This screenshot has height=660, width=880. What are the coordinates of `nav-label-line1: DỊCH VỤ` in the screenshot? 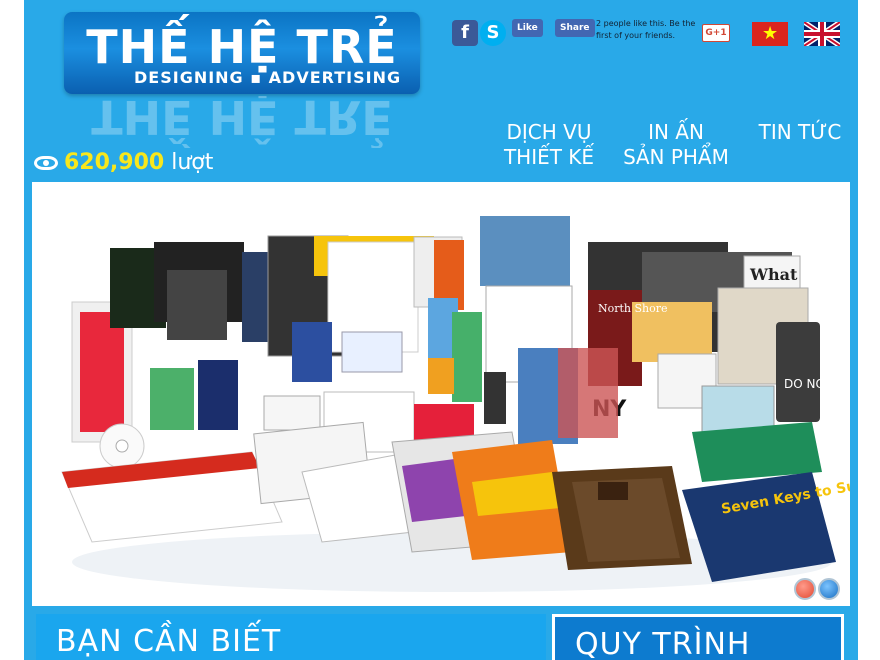 It's located at (549, 132).